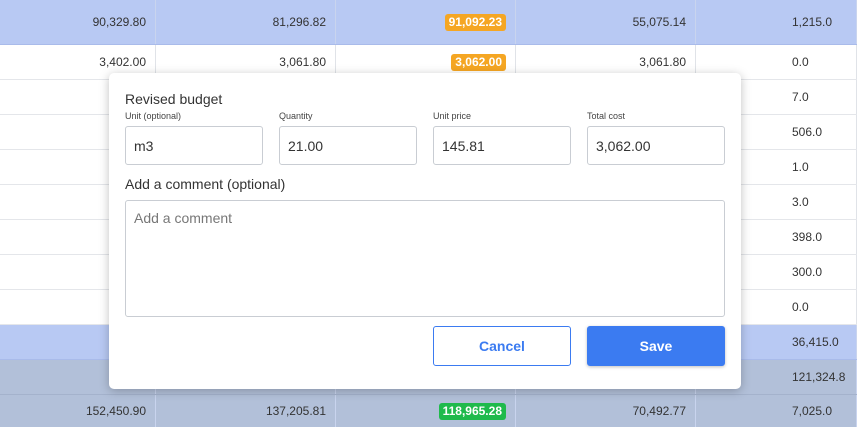  I want to click on table-cell: 152,450.90, so click(78, 411).